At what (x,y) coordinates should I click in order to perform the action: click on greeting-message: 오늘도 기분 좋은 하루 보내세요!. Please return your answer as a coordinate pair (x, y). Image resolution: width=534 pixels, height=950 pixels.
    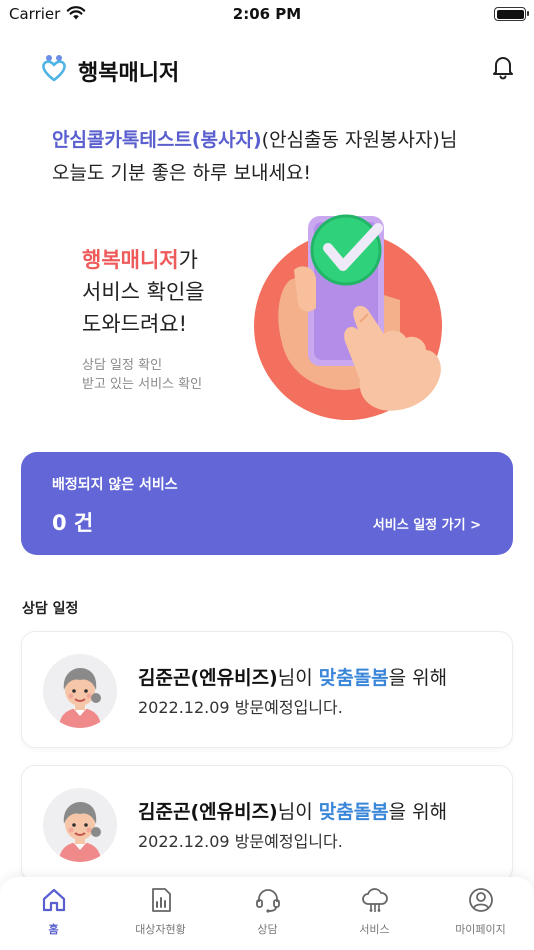
    Looking at the image, I should click on (182, 173).